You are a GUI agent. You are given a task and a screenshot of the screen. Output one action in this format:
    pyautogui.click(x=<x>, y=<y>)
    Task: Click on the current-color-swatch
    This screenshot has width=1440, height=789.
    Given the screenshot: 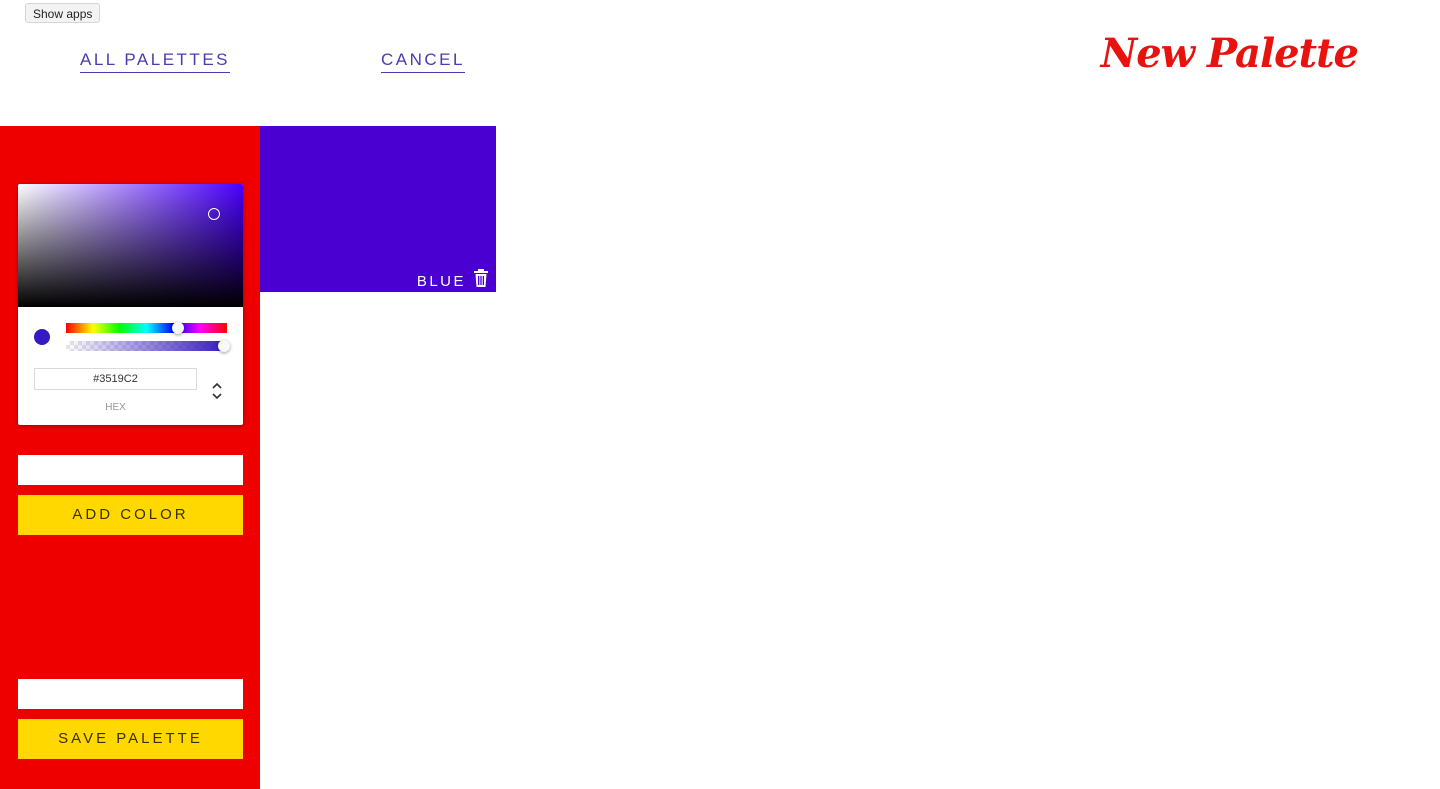 What is the action you would take?
    pyautogui.click(x=42, y=337)
    